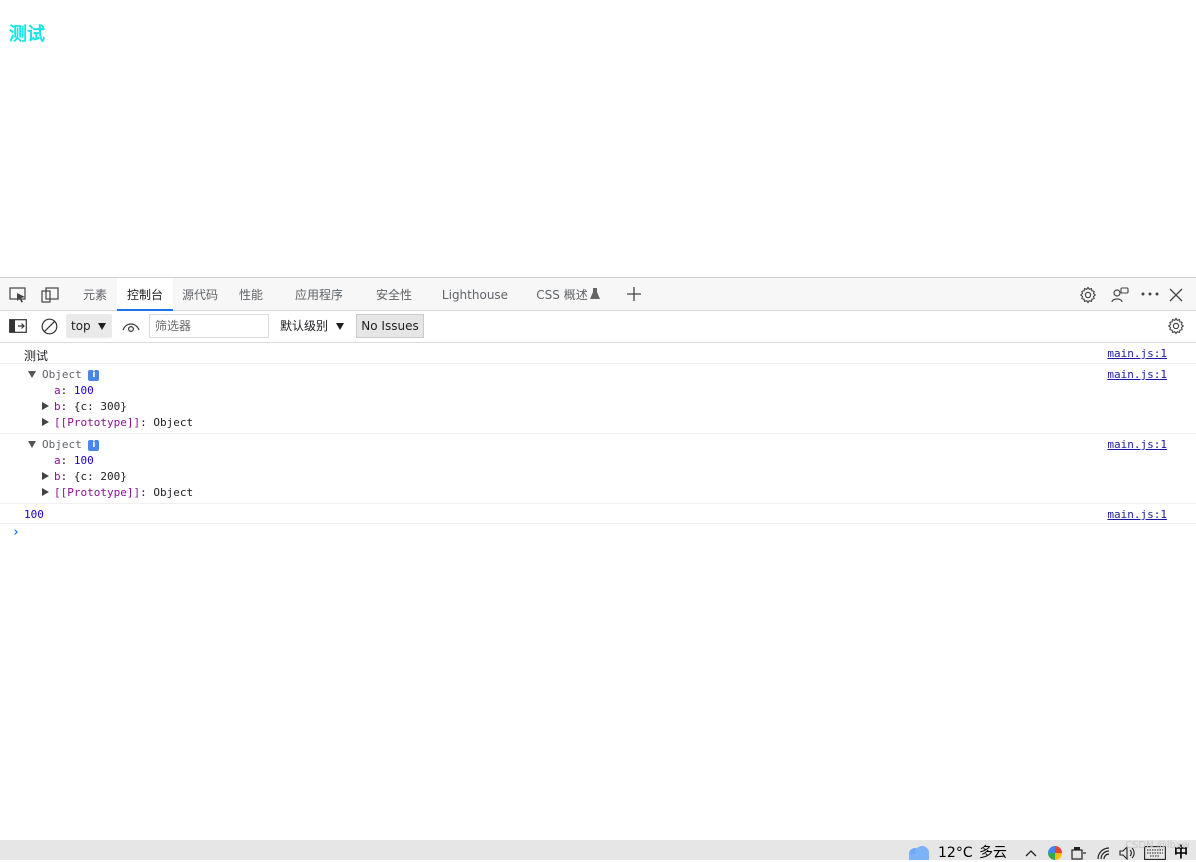 Image resolution: width=1196 pixels, height=862 pixels. Describe the element at coordinates (131, 327) in the screenshot. I see `live-expression-eye-icon` at that location.